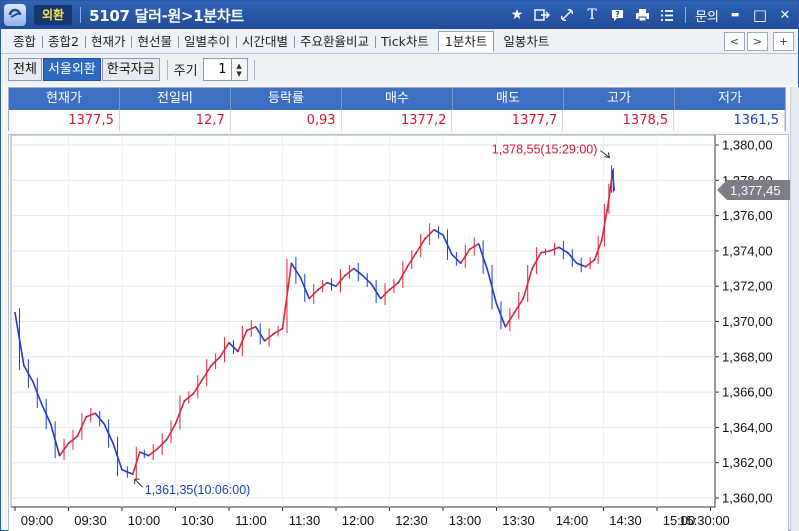  I want to click on toolbar-divider, so click(686, 15).